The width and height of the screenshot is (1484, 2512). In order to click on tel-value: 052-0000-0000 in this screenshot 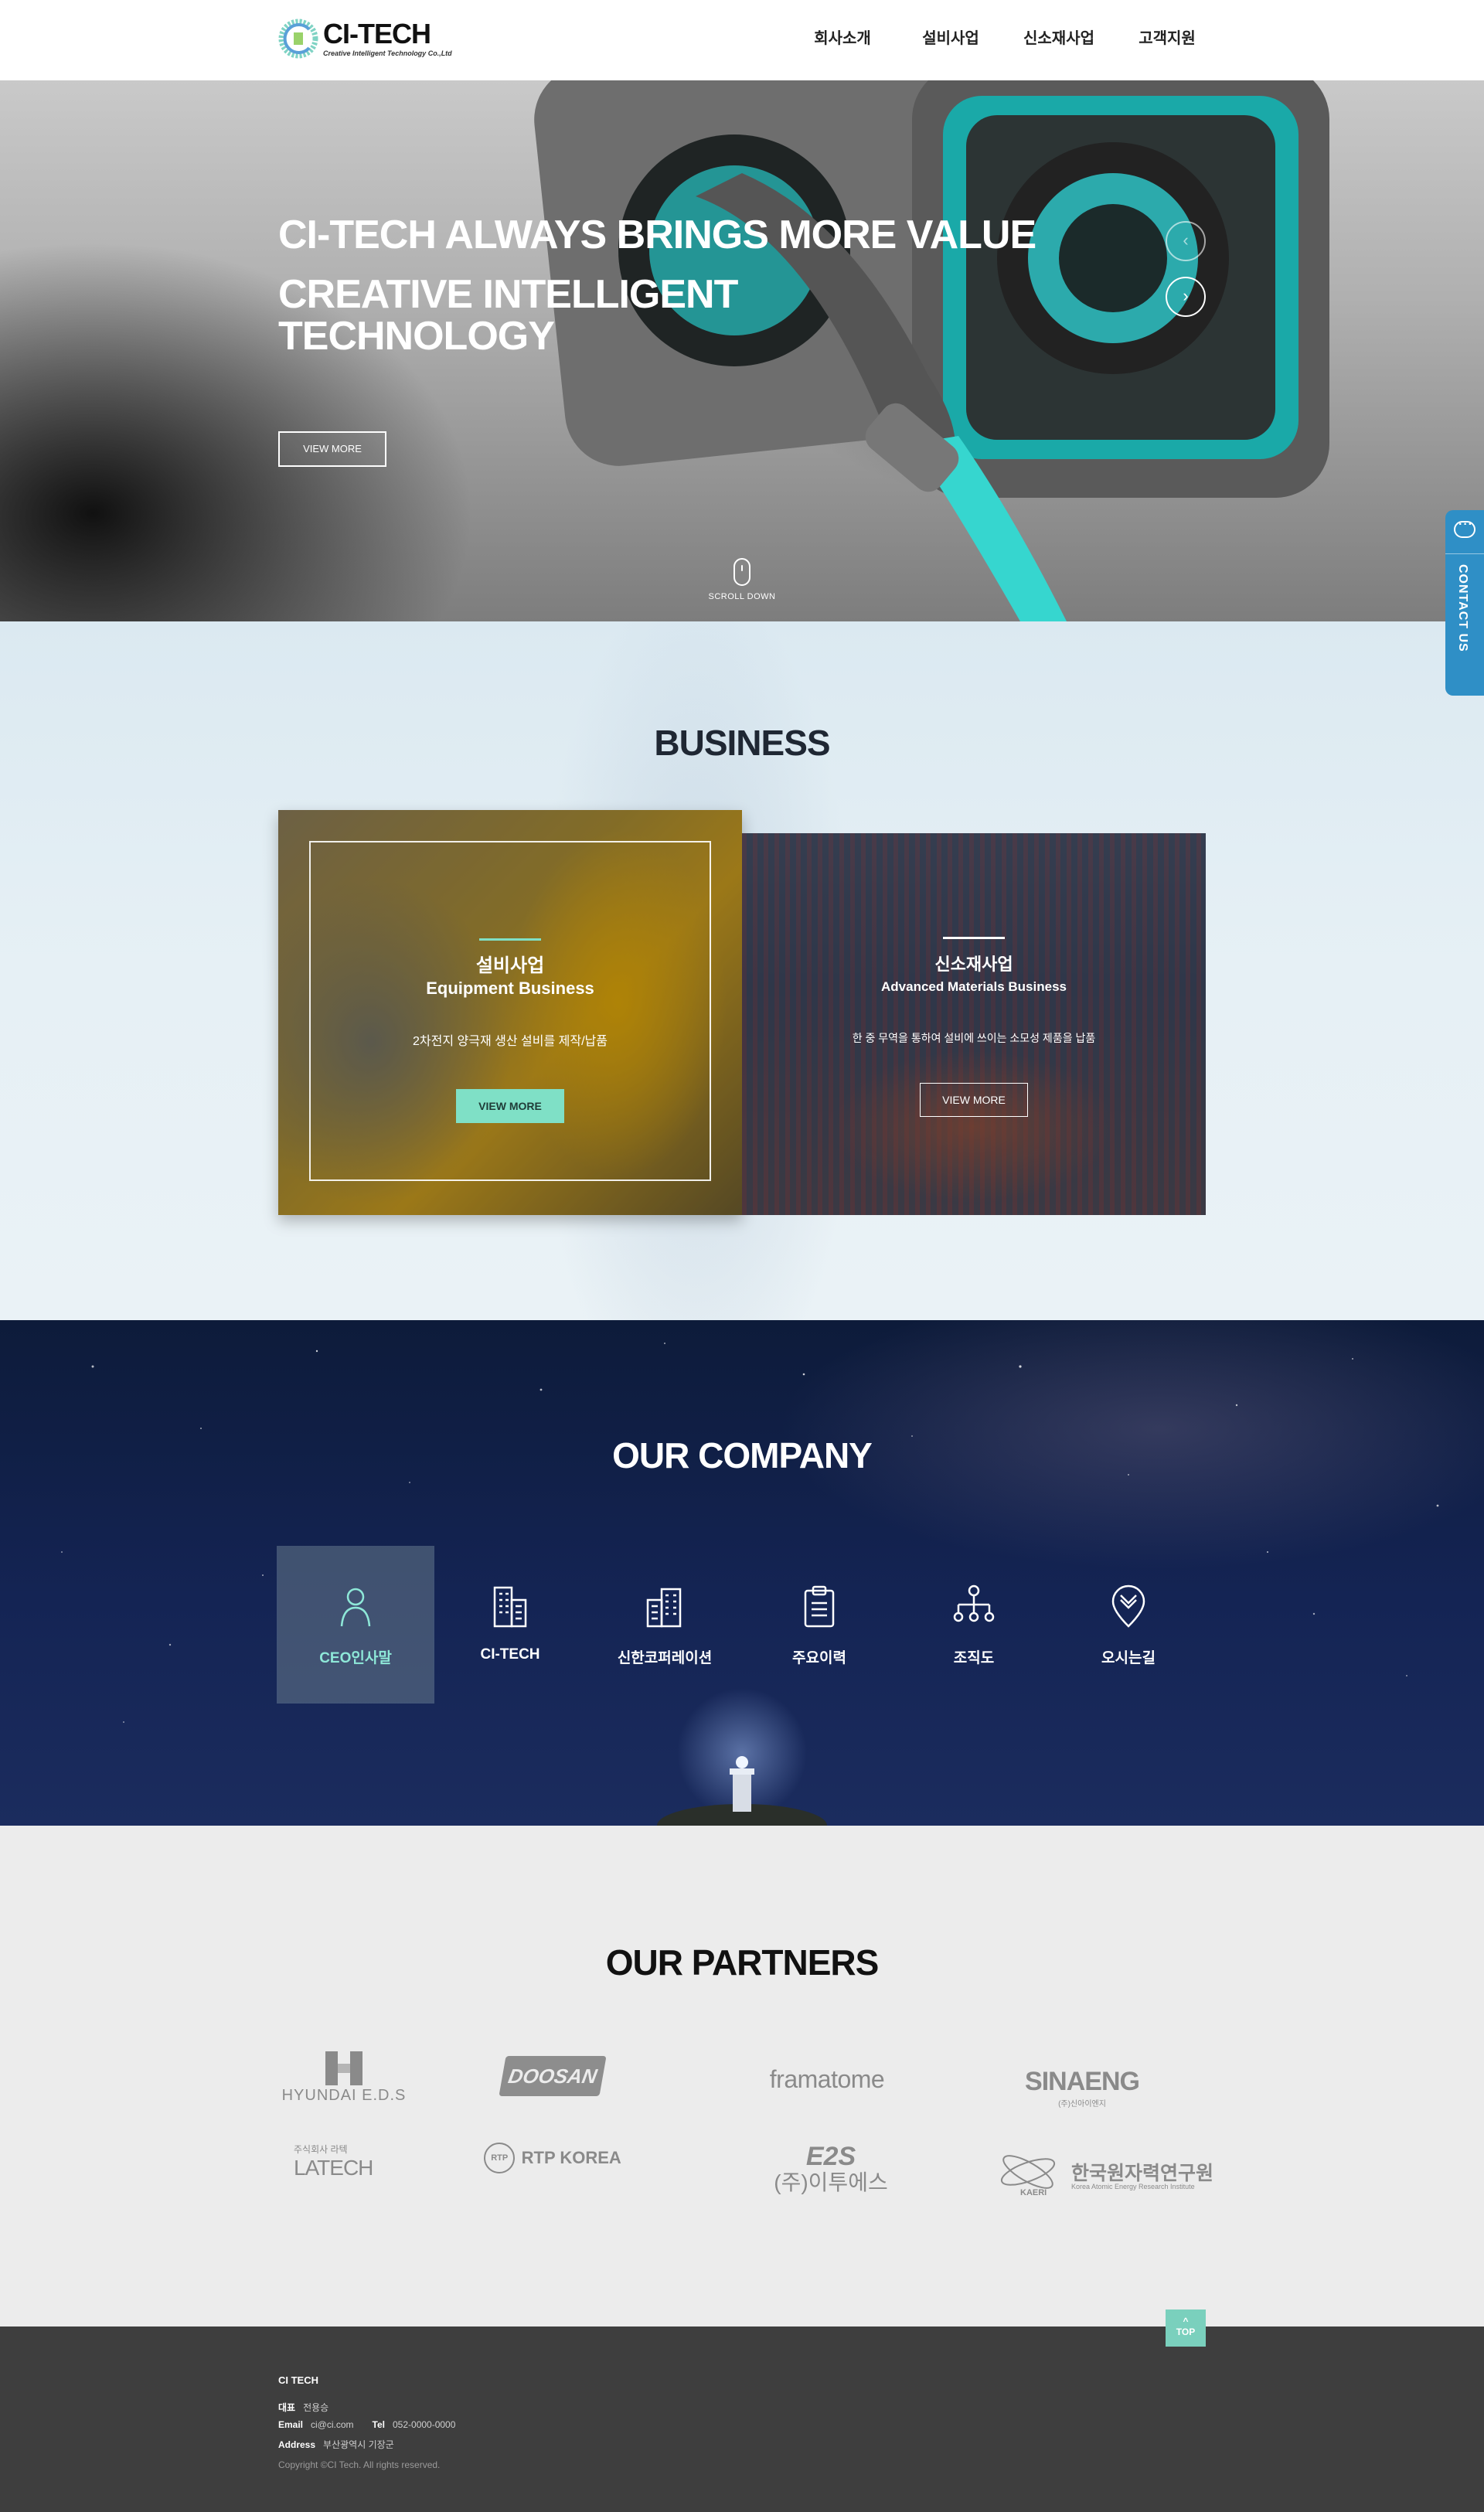, I will do `click(424, 2425)`.